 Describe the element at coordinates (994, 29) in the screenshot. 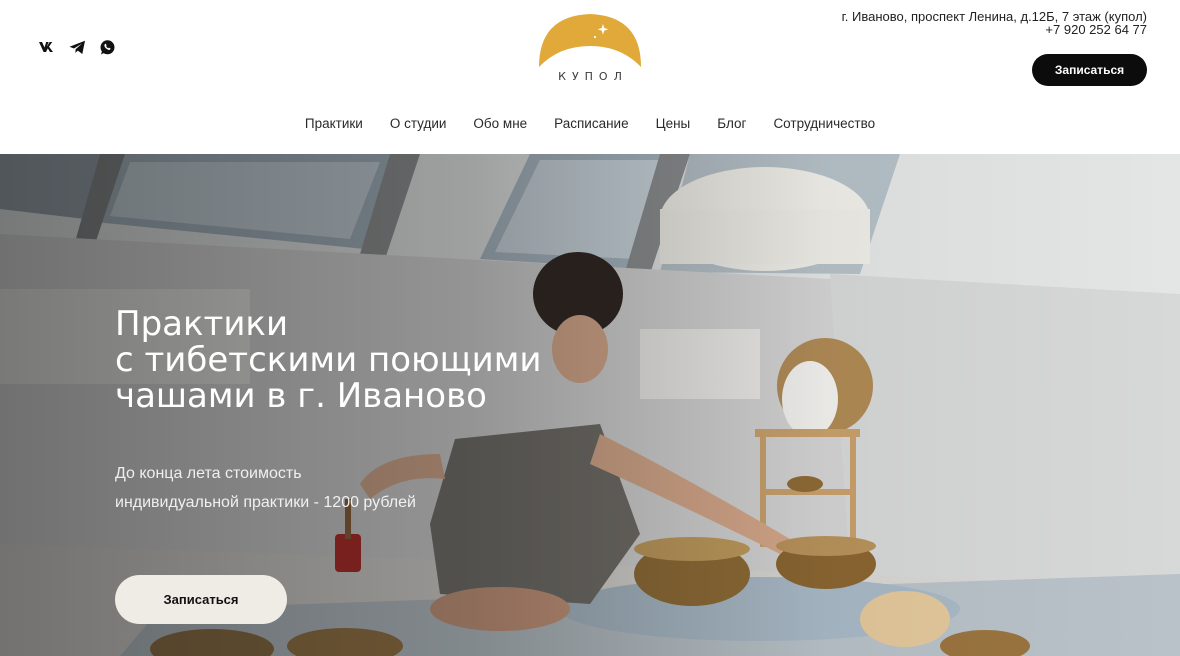

I see `phone-link: +7 920 252 64 77` at that location.